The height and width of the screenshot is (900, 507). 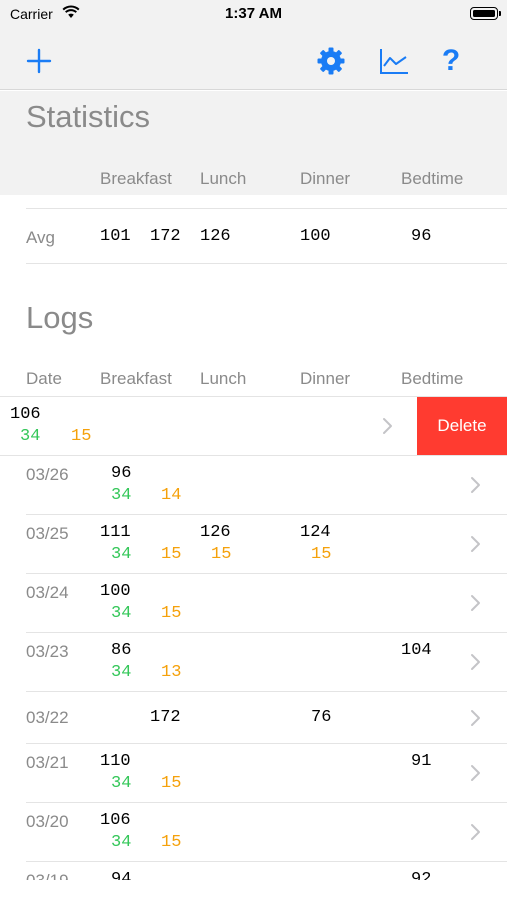 What do you see at coordinates (121, 650) in the screenshot?
I see `log-breakfast: 86` at bounding box center [121, 650].